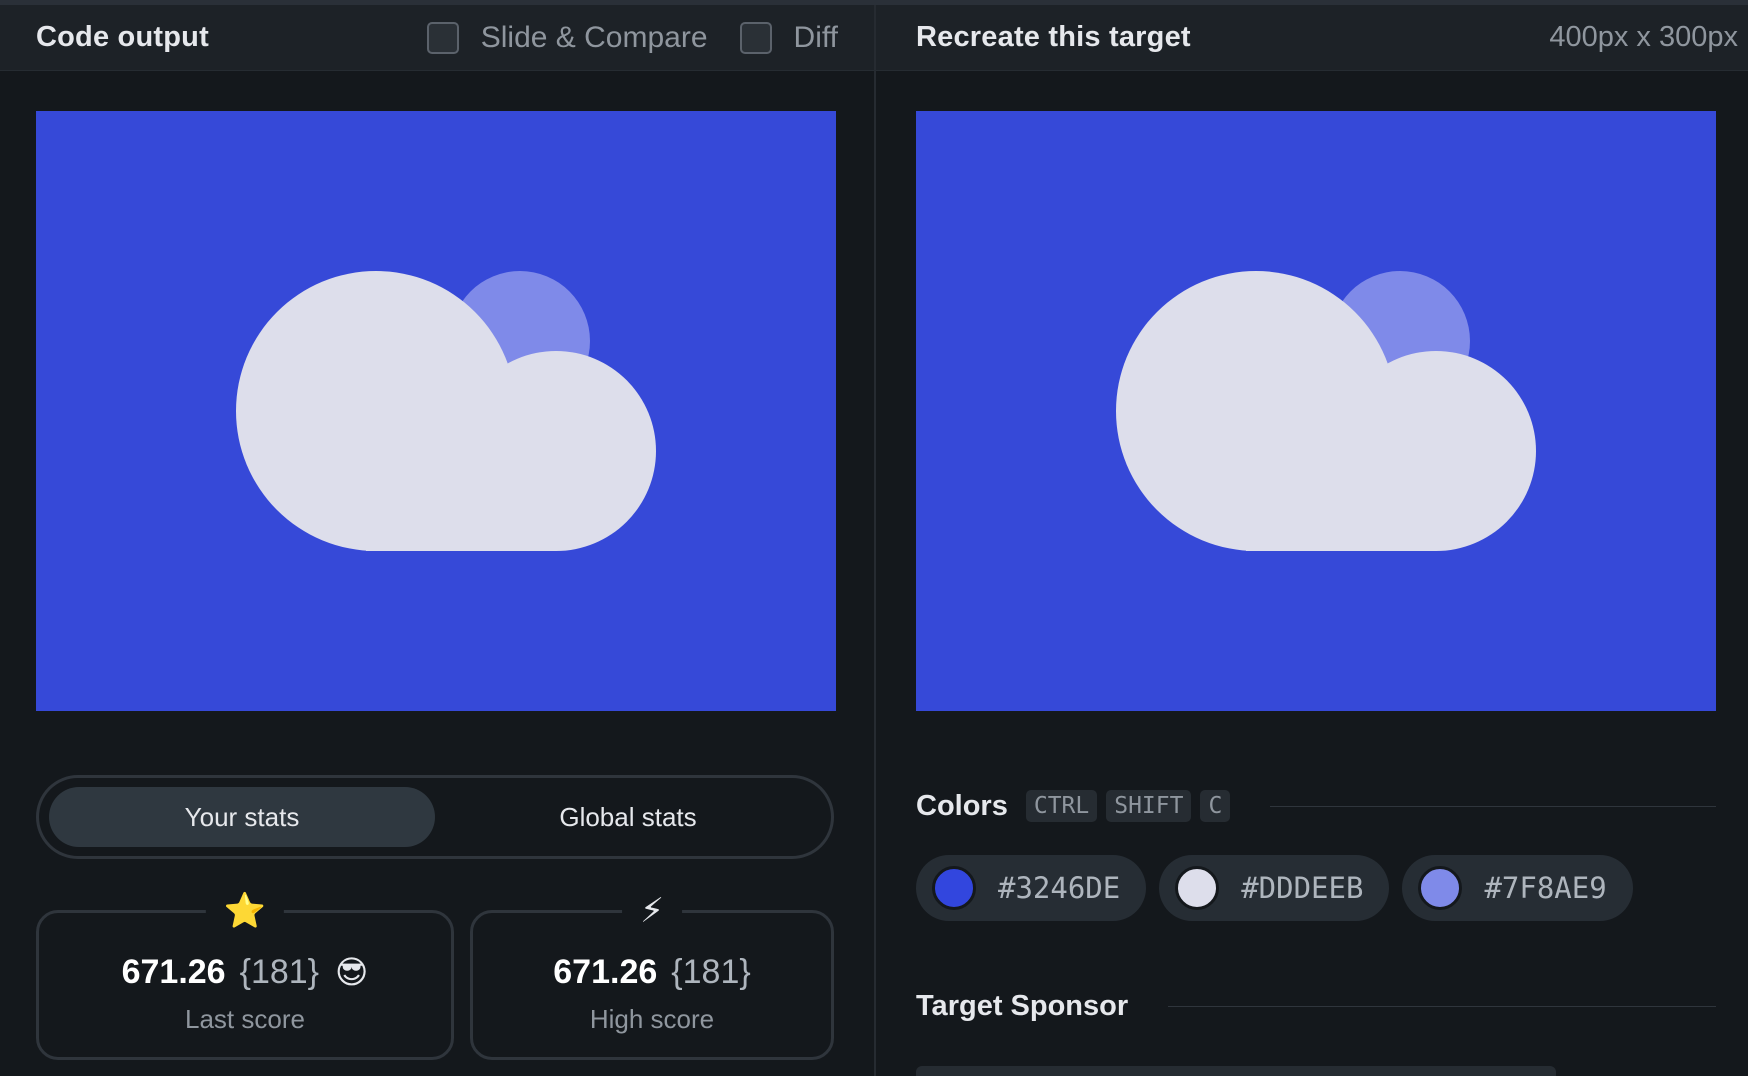  What do you see at coordinates (962, 805) in the screenshot?
I see `colors-title: Colors` at bounding box center [962, 805].